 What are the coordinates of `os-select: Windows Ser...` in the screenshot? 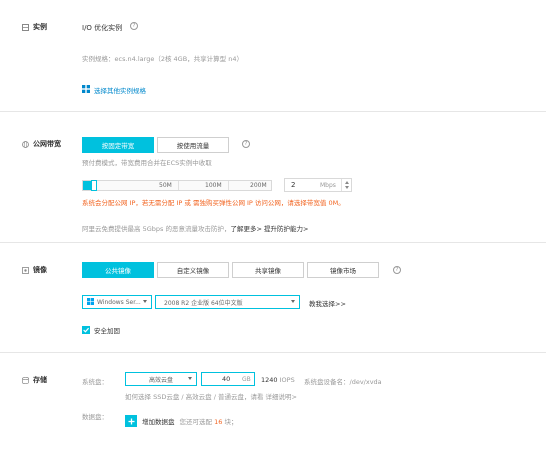 It's located at (117, 302).